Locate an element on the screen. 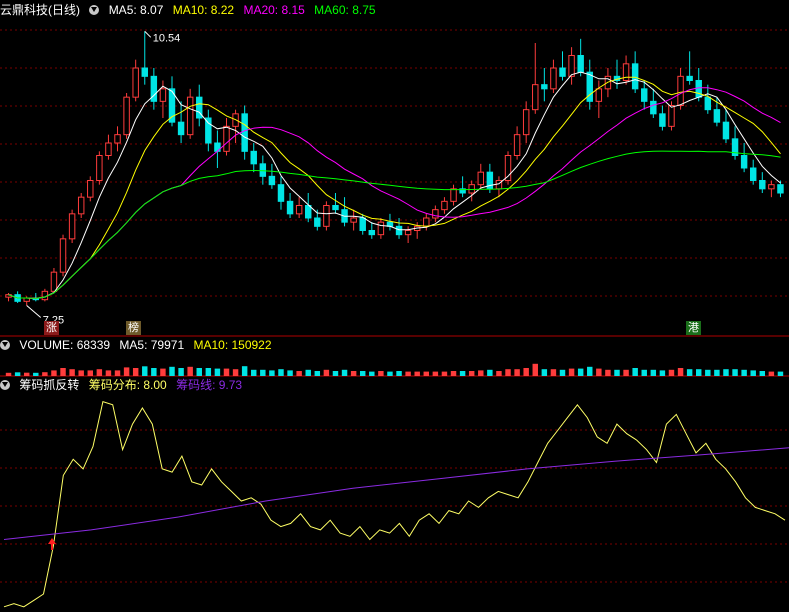  volume-ma5-label: MA5: 79971 is located at coordinates (152, 345).